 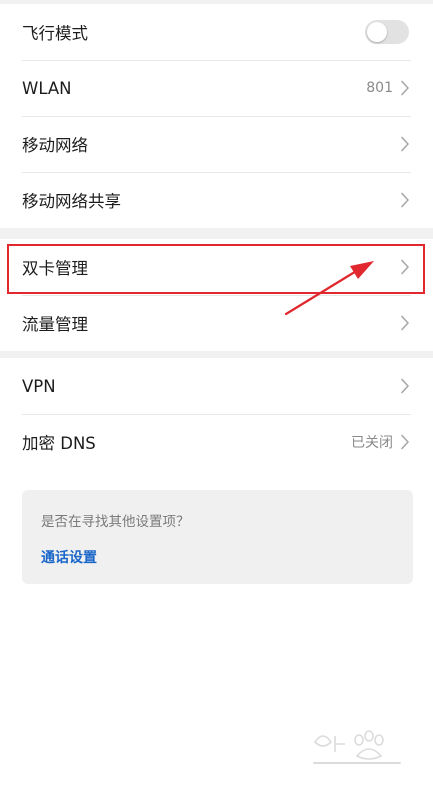 I want to click on data-usage-row: 流量管理, so click(x=216, y=323).